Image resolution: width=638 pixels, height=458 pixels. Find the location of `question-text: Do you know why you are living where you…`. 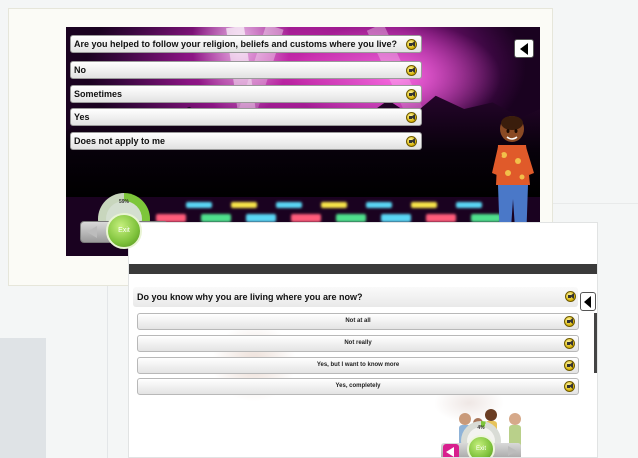

question-text: Do you know why you are living where you… is located at coordinates (250, 297).